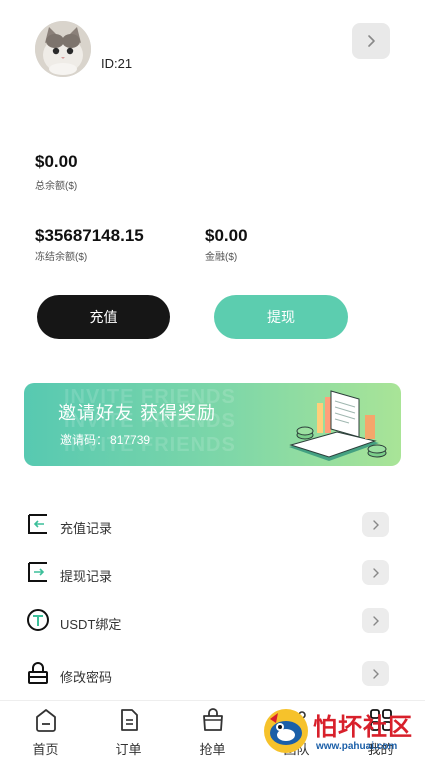 Image resolution: width=425 pixels, height=760 pixels. Describe the element at coordinates (61, 257) in the screenshot. I see `frozen-balance-label: 冻结余额($)` at that location.